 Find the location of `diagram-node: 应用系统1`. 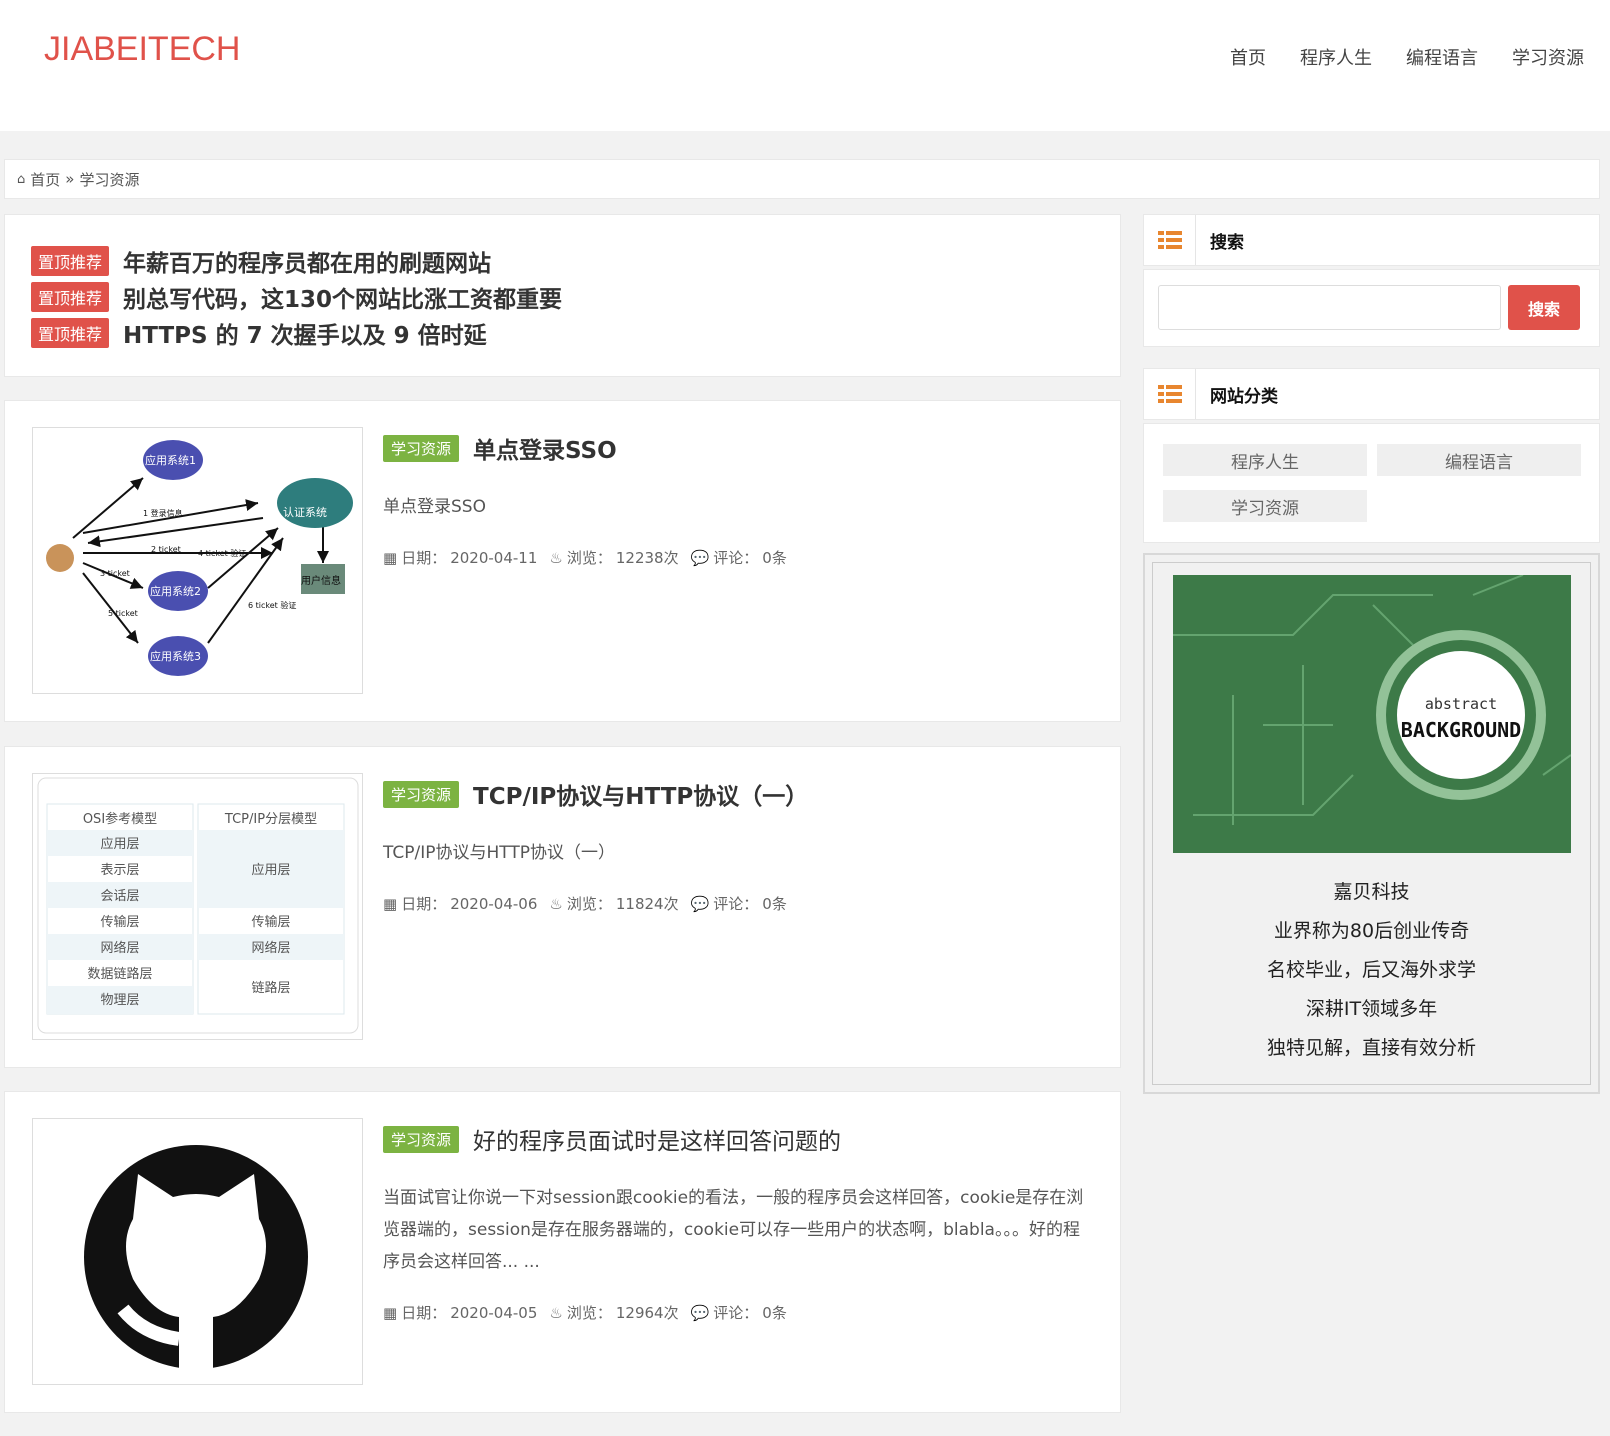

diagram-node: 应用系统1 is located at coordinates (170, 460).